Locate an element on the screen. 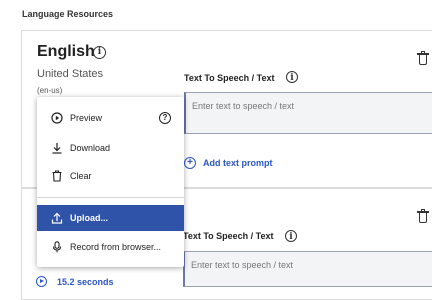 Image resolution: width=432 pixels, height=300 pixels. menu-item-label: Download is located at coordinates (90, 148).